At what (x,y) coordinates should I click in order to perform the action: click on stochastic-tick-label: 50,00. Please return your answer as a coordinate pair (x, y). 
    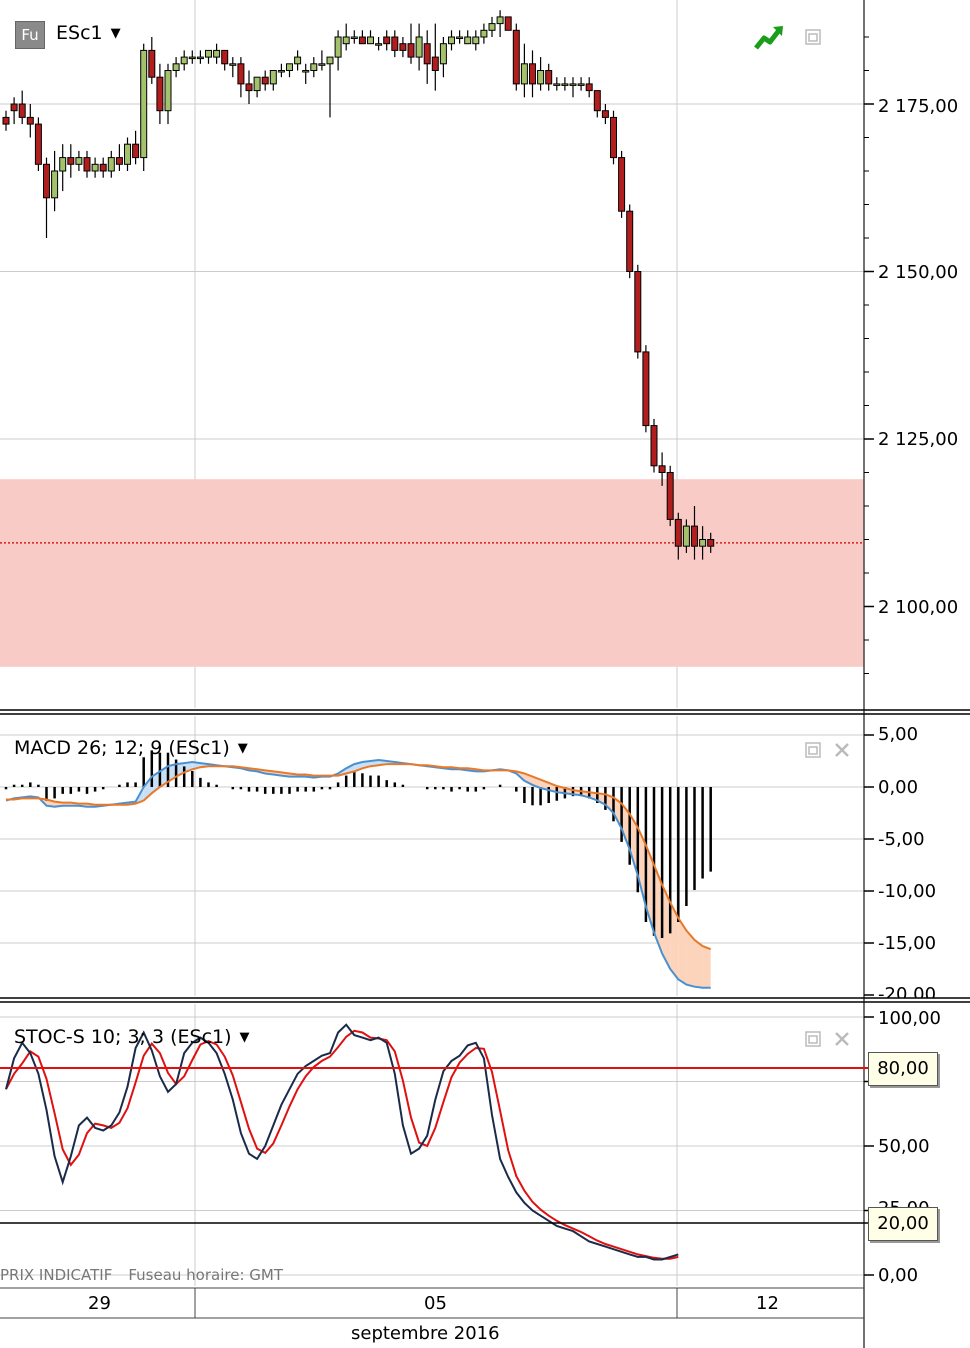
    Looking at the image, I should click on (904, 1146).